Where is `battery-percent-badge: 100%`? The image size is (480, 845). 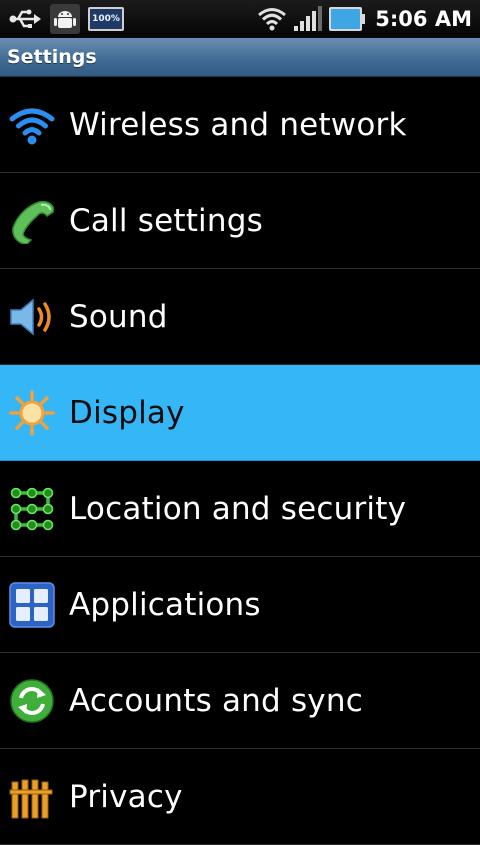
battery-percent-badge: 100% is located at coordinates (106, 19).